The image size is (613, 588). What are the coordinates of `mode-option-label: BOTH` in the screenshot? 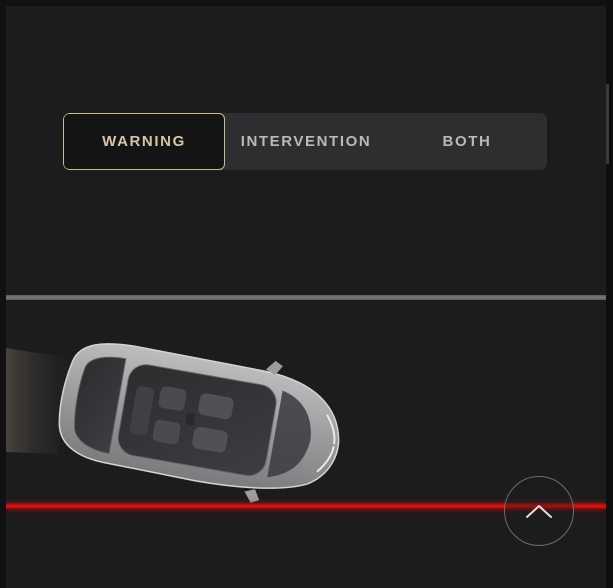 It's located at (467, 141).